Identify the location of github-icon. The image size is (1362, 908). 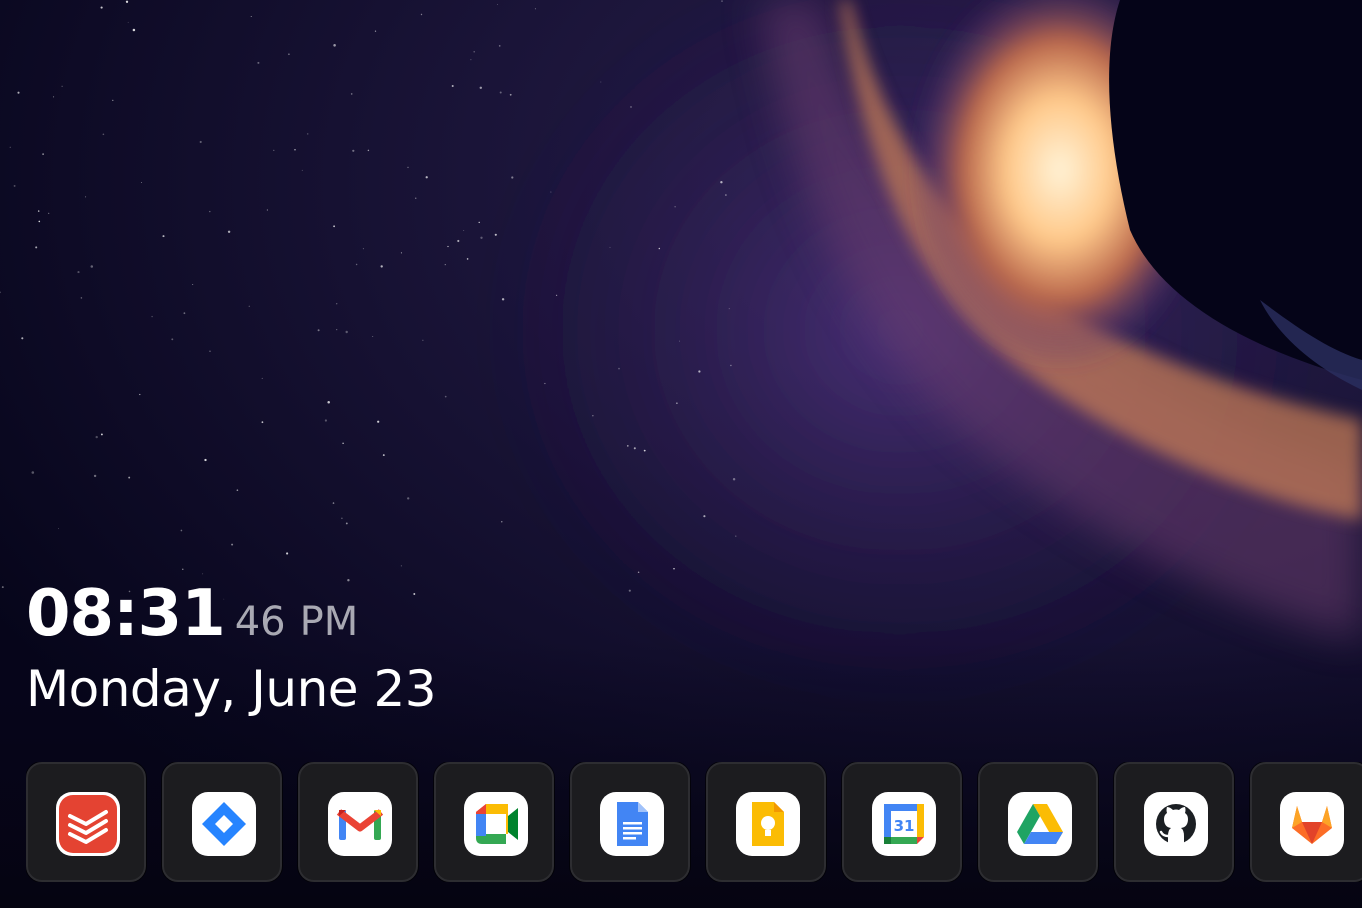
(1176, 824).